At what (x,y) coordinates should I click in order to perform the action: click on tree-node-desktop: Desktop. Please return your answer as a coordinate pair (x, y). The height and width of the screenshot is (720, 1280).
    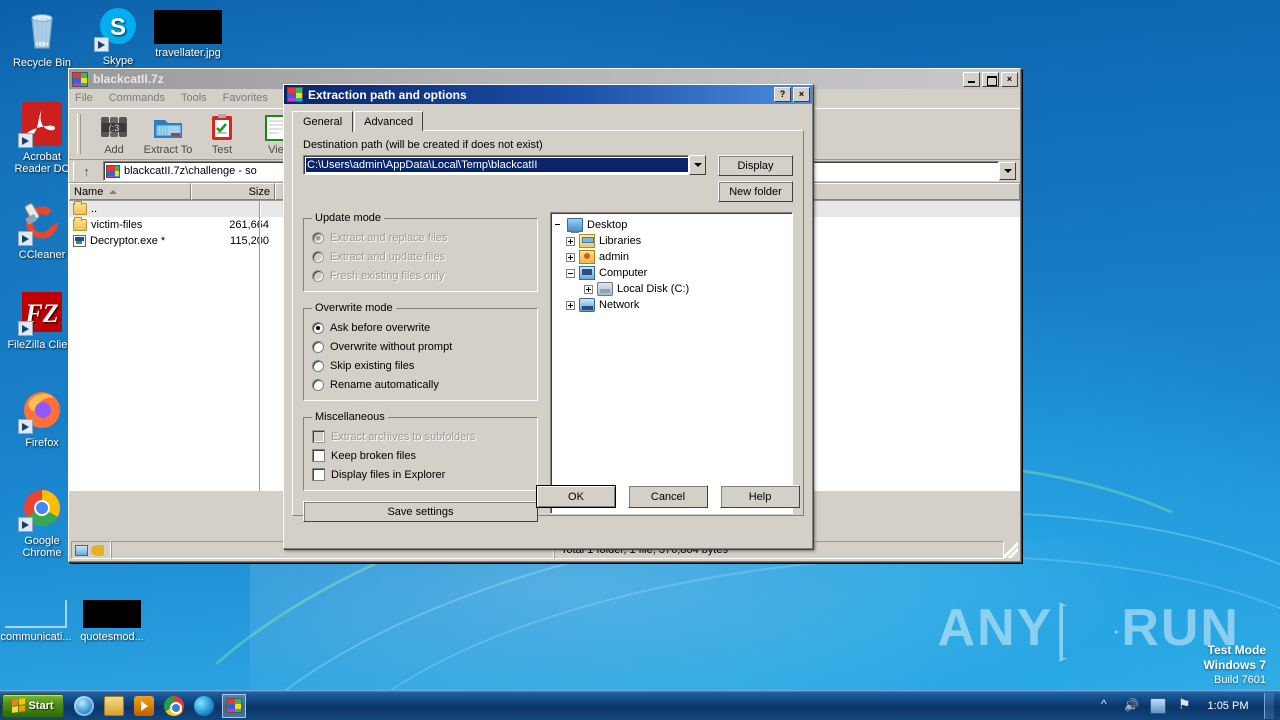
    Looking at the image, I should click on (671, 225).